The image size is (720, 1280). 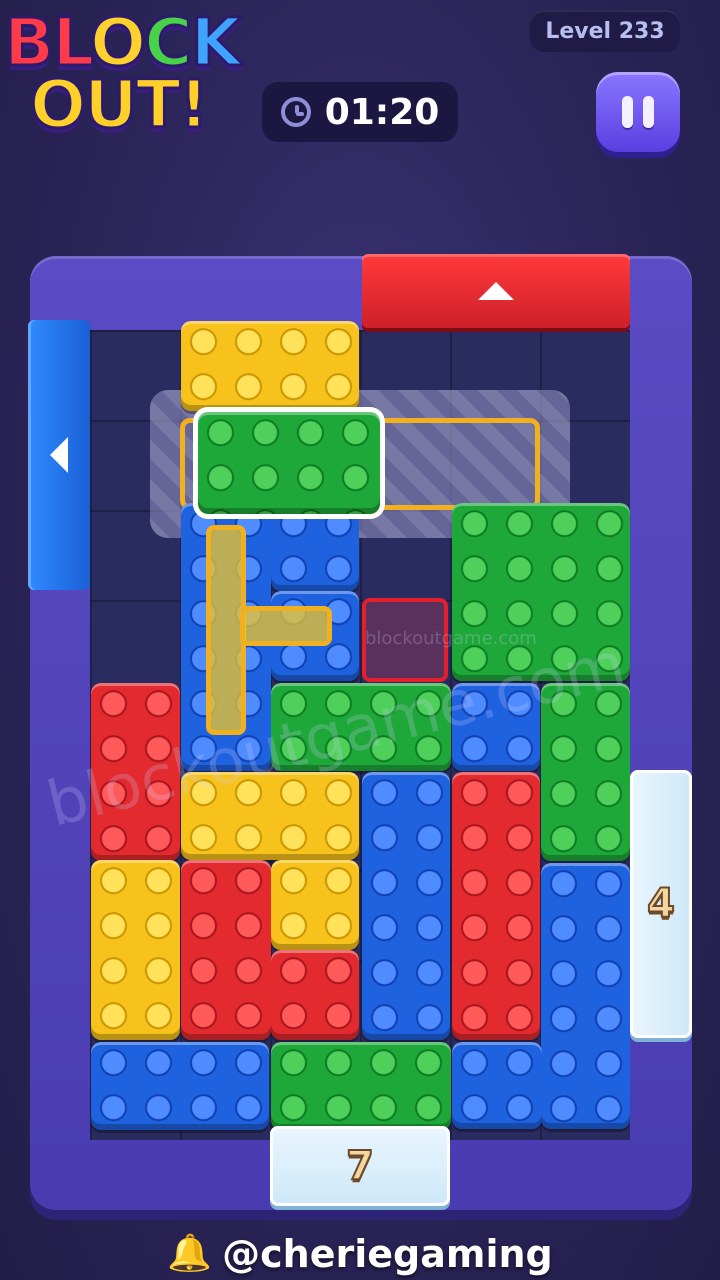 What do you see at coordinates (135, 950) in the screenshot?
I see `block-yellow-left-low` at bounding box center [135, 950].